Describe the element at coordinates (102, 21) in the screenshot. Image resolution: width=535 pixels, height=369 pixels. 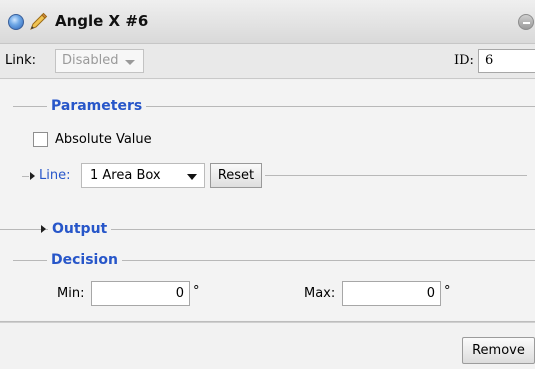
I see `panel-title: Angle X #6` at that location.